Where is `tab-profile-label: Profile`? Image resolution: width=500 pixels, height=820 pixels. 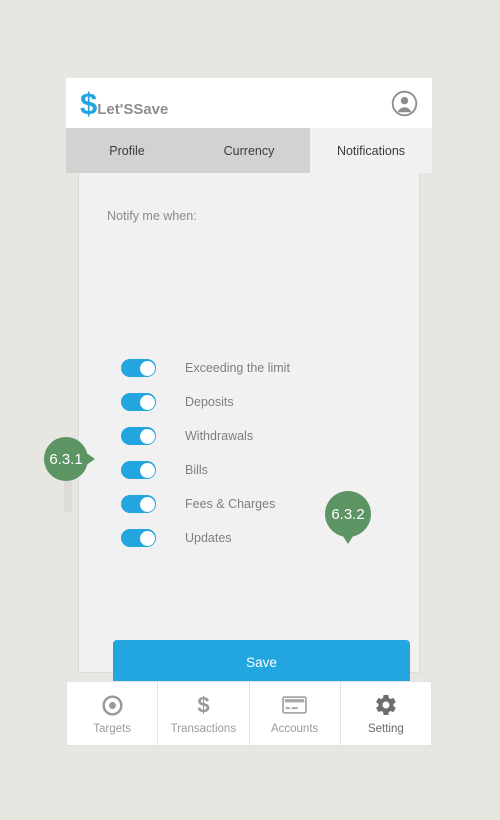
tab-profile-label: Profile is located at coordinates (127, 150).